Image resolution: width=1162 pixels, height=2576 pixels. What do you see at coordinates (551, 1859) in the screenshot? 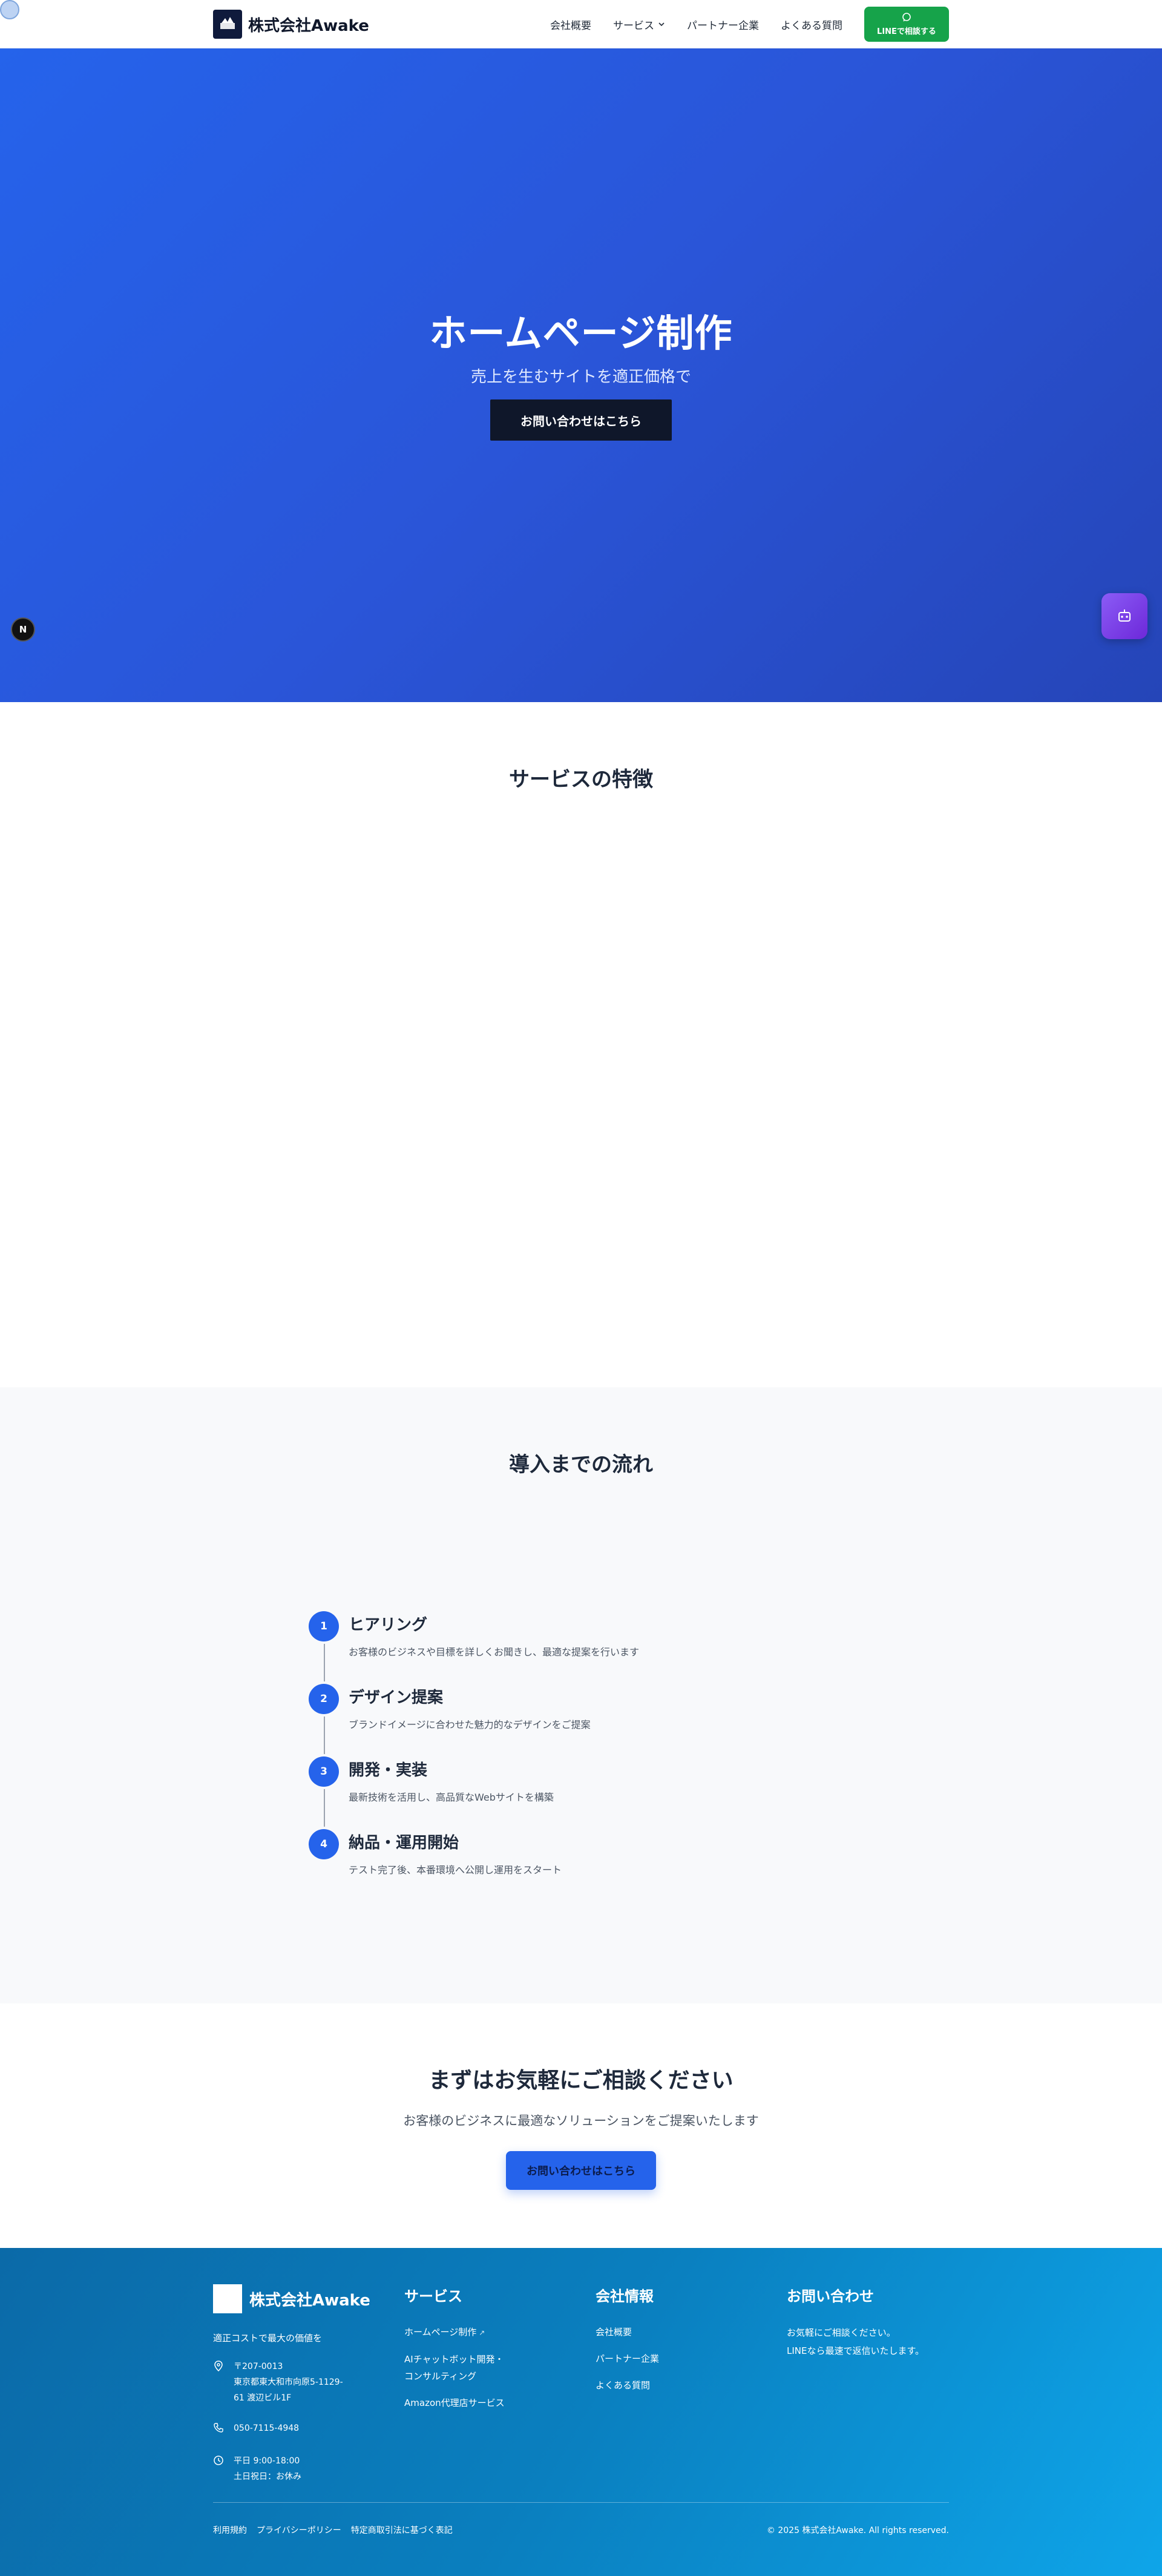
I see `flow-step: 4 納品・運用開始 テスト完了後、本番環境へ公開し運用をスタート` at bounding box center [551, 1859].